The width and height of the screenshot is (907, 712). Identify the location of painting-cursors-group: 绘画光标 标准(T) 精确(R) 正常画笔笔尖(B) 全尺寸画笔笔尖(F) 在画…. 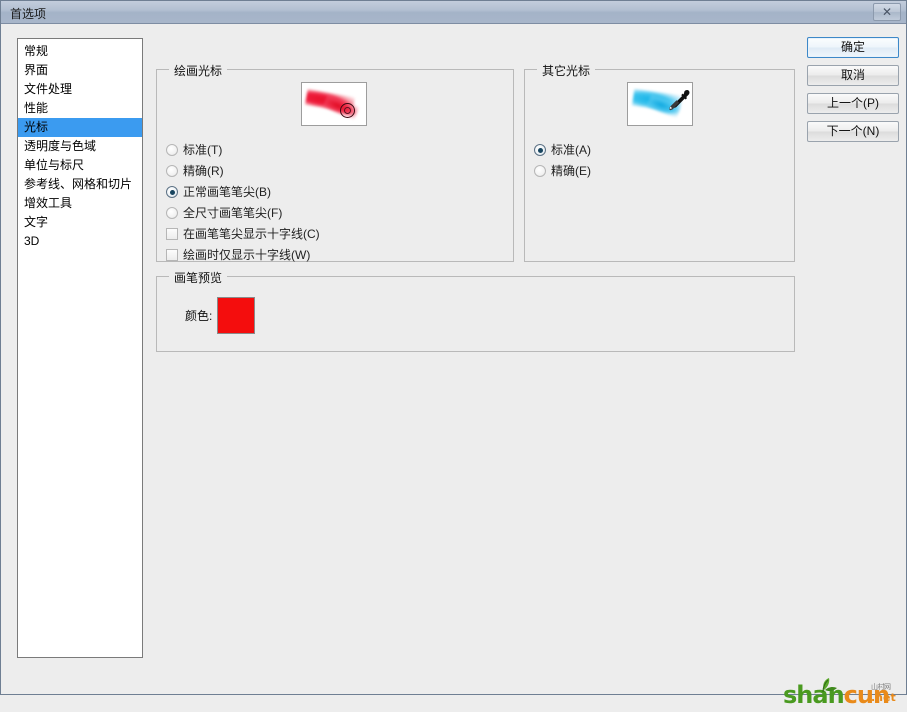
(335, 163).